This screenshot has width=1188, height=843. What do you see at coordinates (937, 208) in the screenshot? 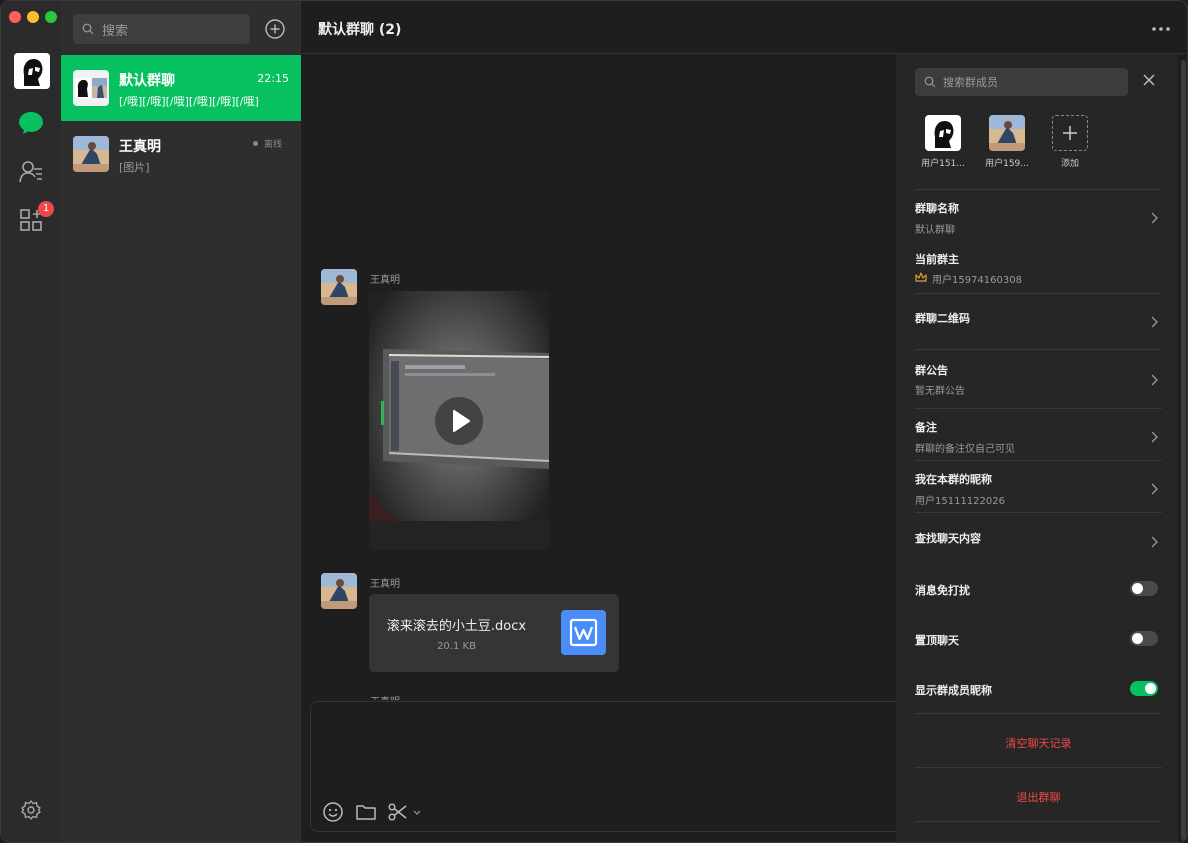
I see `group-name-label: 群聊名称` at bounding box center [937, 208].